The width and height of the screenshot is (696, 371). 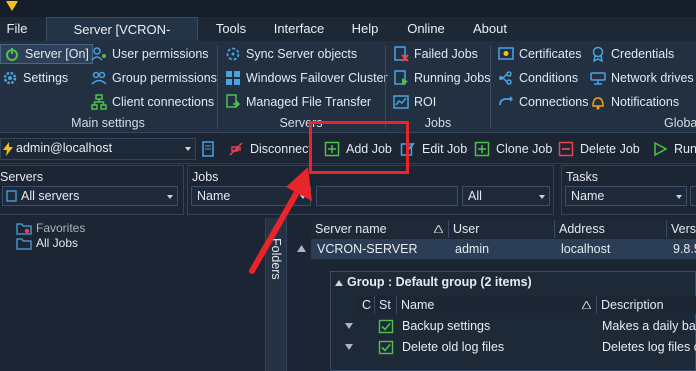 What do you see at coordinates (108, 123) in the screenshot?
I see `main-settings-group-label: Main settings` at bounding box center [108, 123].